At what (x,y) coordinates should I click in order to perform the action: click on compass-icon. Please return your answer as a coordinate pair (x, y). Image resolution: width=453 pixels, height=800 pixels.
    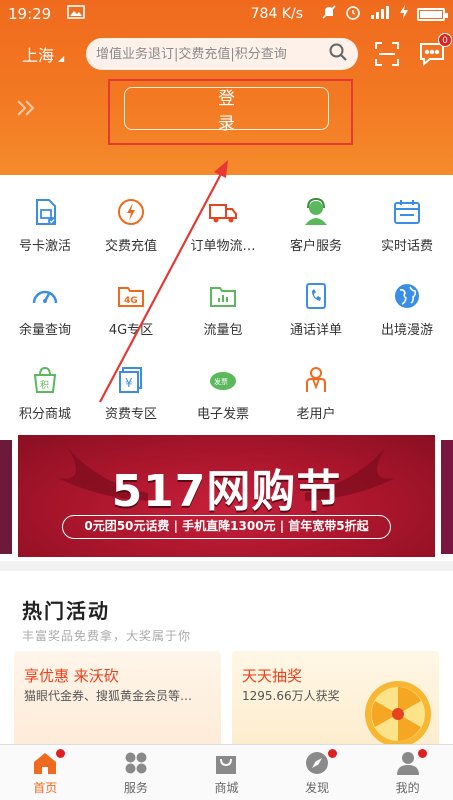
    Looking at the image, I should click on (317, 763).